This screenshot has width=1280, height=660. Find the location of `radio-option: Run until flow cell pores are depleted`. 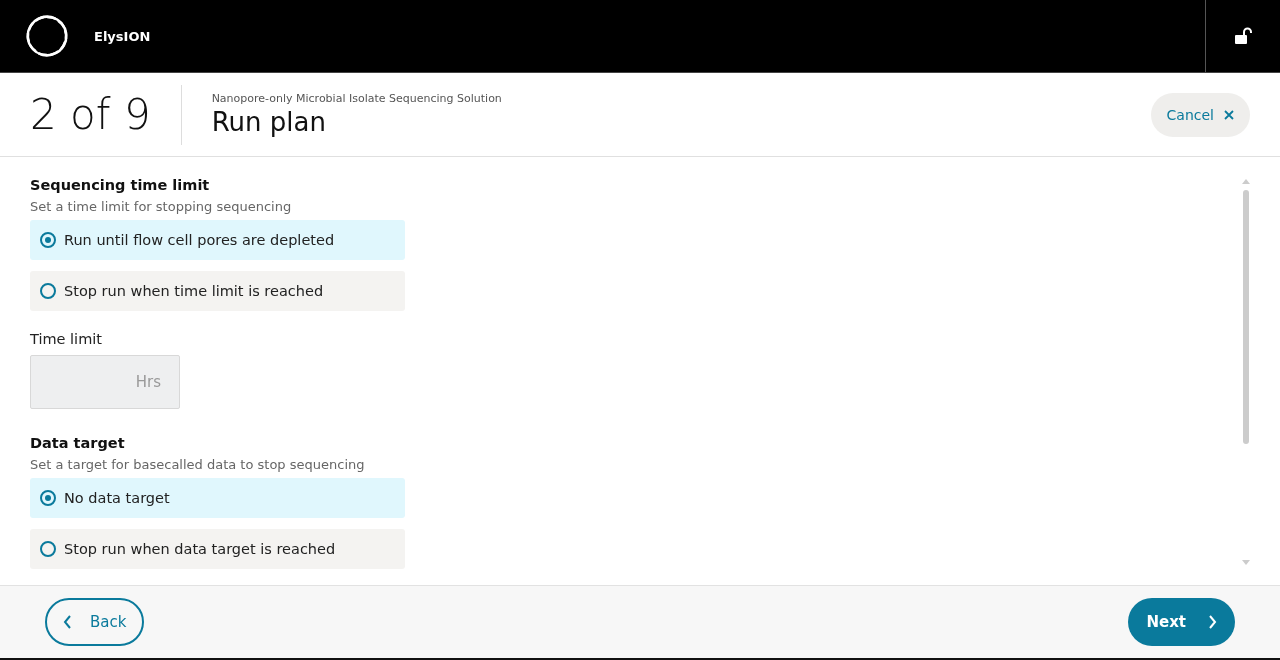

radio-option: Run until flow cell pores are depleted is located at coordinates (217, 240).